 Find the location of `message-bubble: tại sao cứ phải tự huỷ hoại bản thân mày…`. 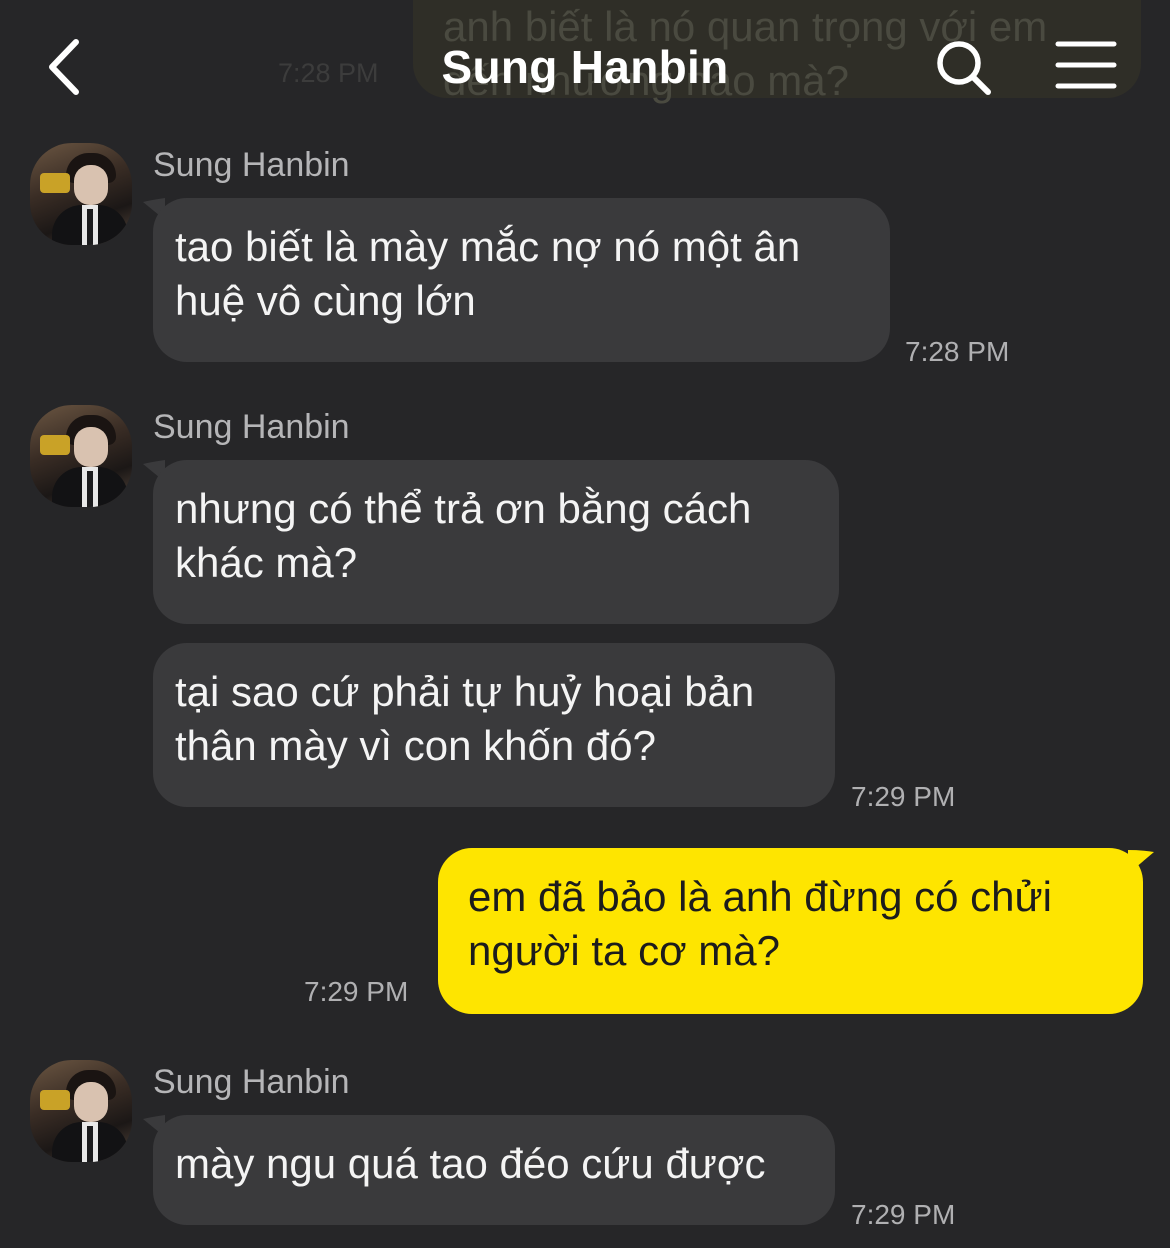

message-bubble: tại sao cứ phải tự huỷ hoại bản thân mày… is located at coordinates (494, 725).